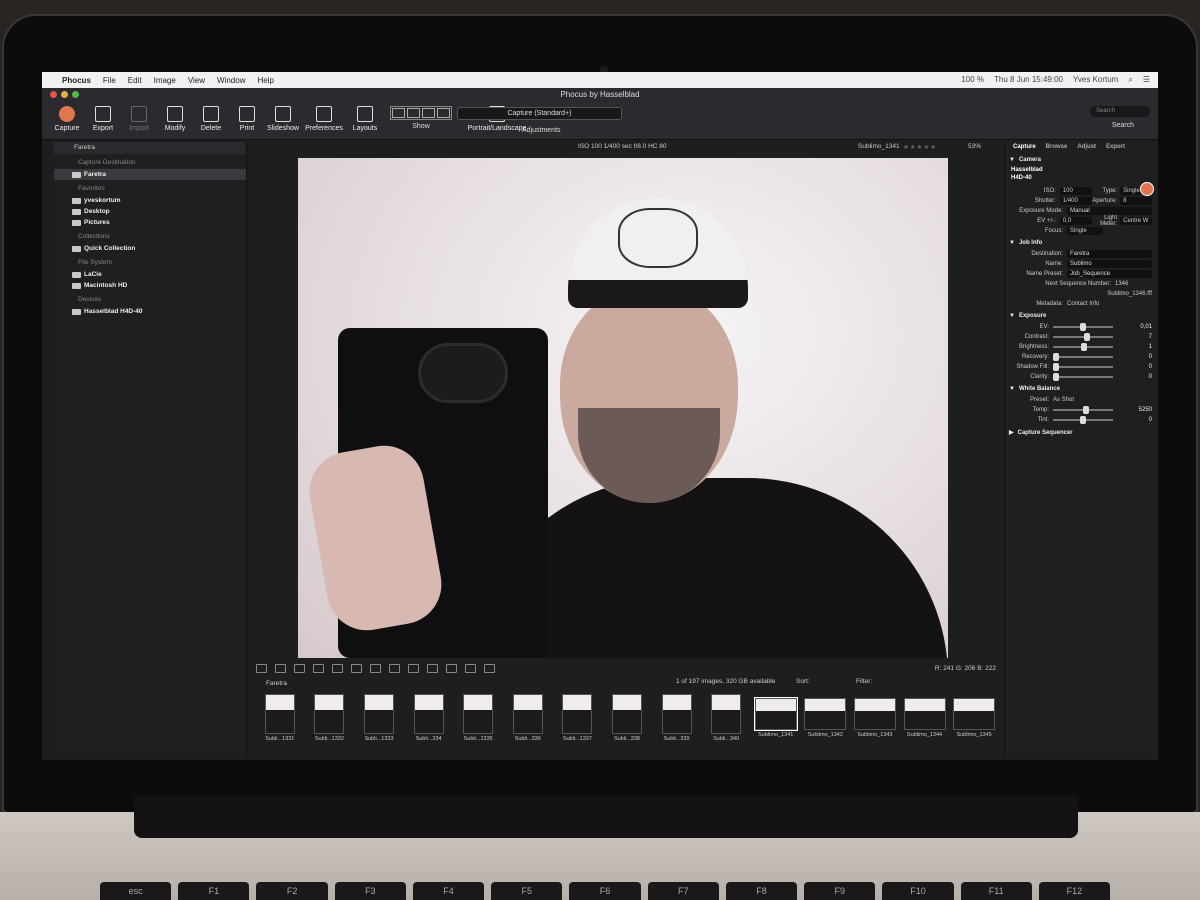  Describe the element at coordinates (1109, 211) in the screenshot. I see `exposure-mode-select: Manual` at that location.